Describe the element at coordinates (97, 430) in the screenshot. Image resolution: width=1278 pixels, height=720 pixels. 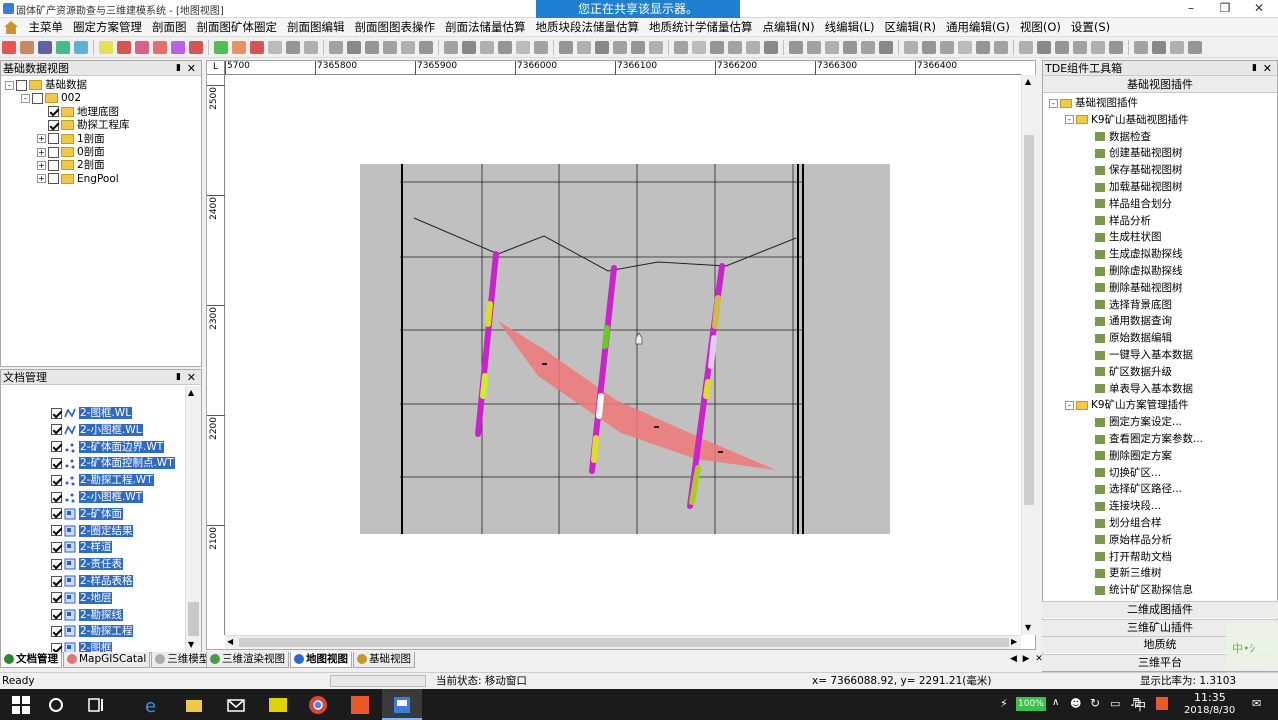
I see `layer-item: 2-小图框.WL` at that location.